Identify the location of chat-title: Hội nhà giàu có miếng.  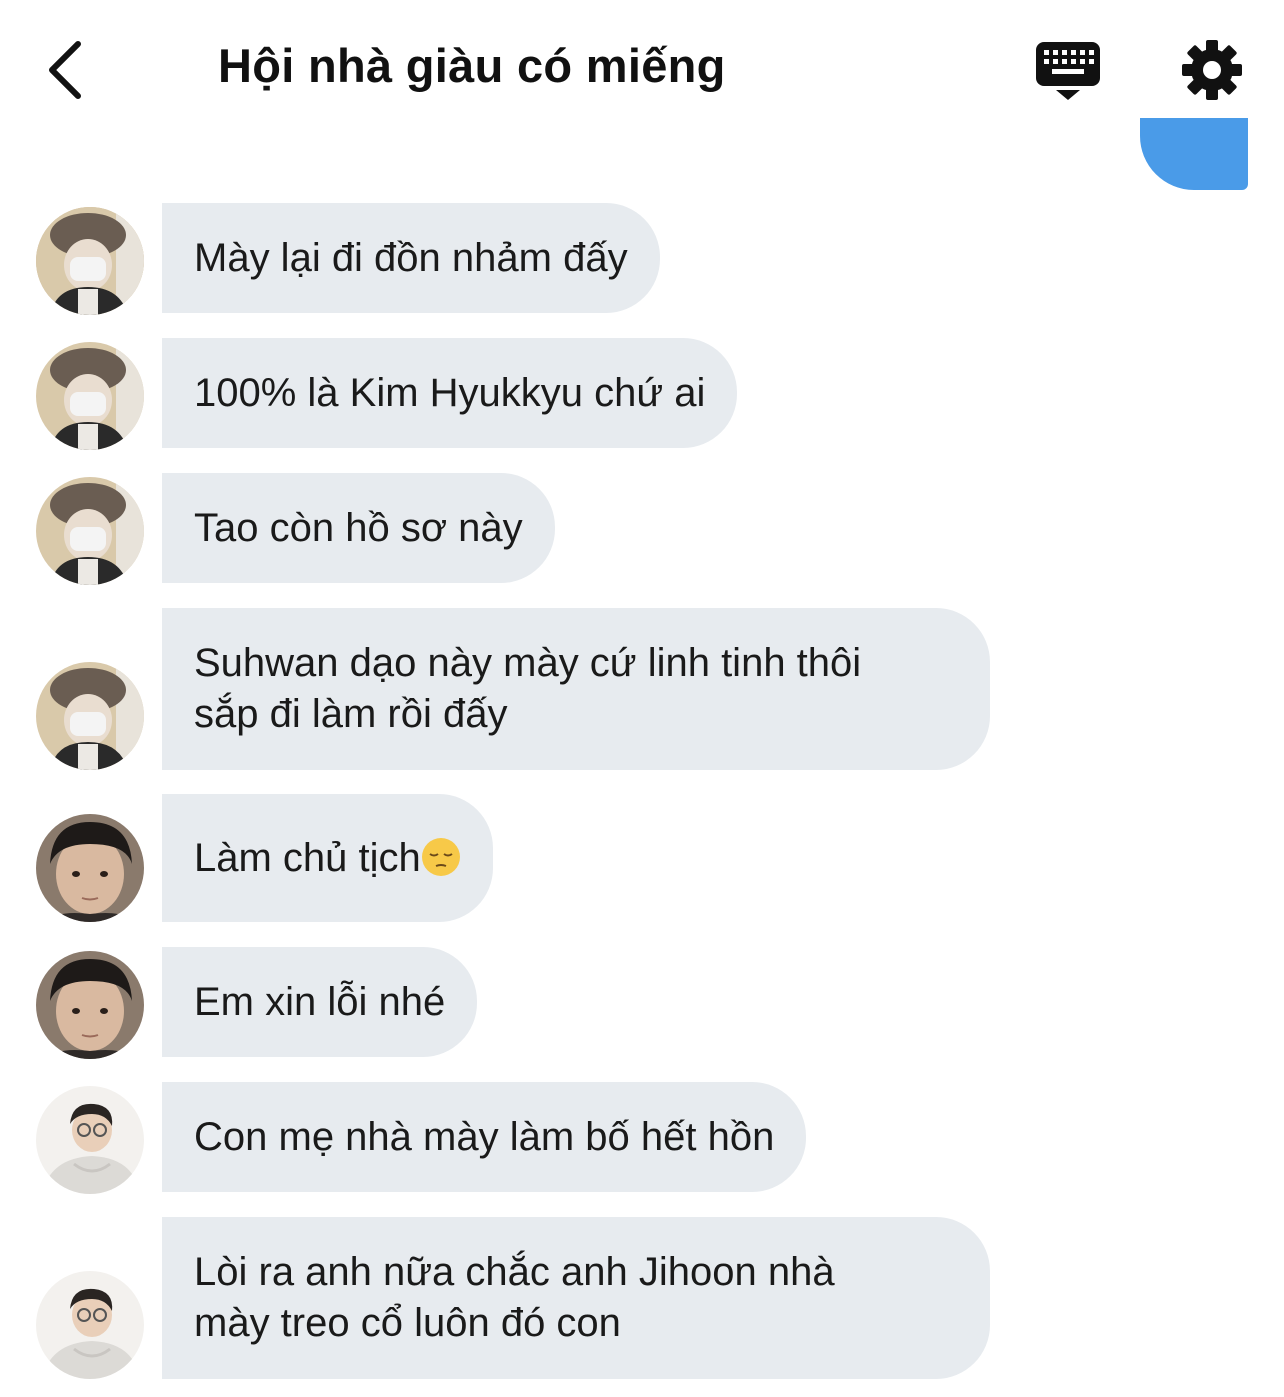
(472, 65).